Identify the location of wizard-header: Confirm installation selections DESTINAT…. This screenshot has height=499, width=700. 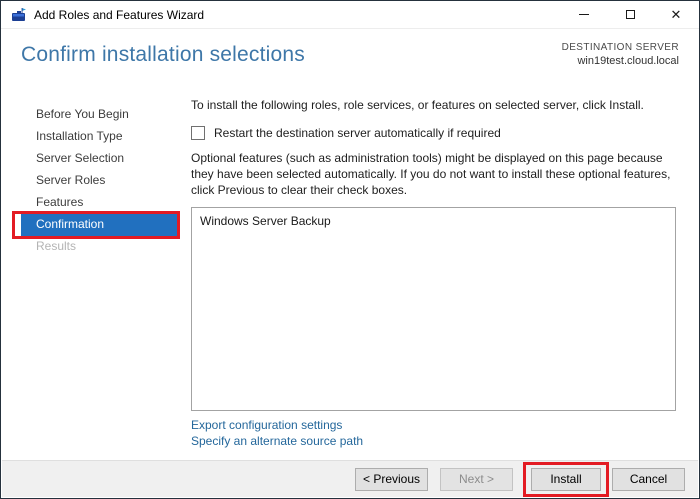
(350, 59).